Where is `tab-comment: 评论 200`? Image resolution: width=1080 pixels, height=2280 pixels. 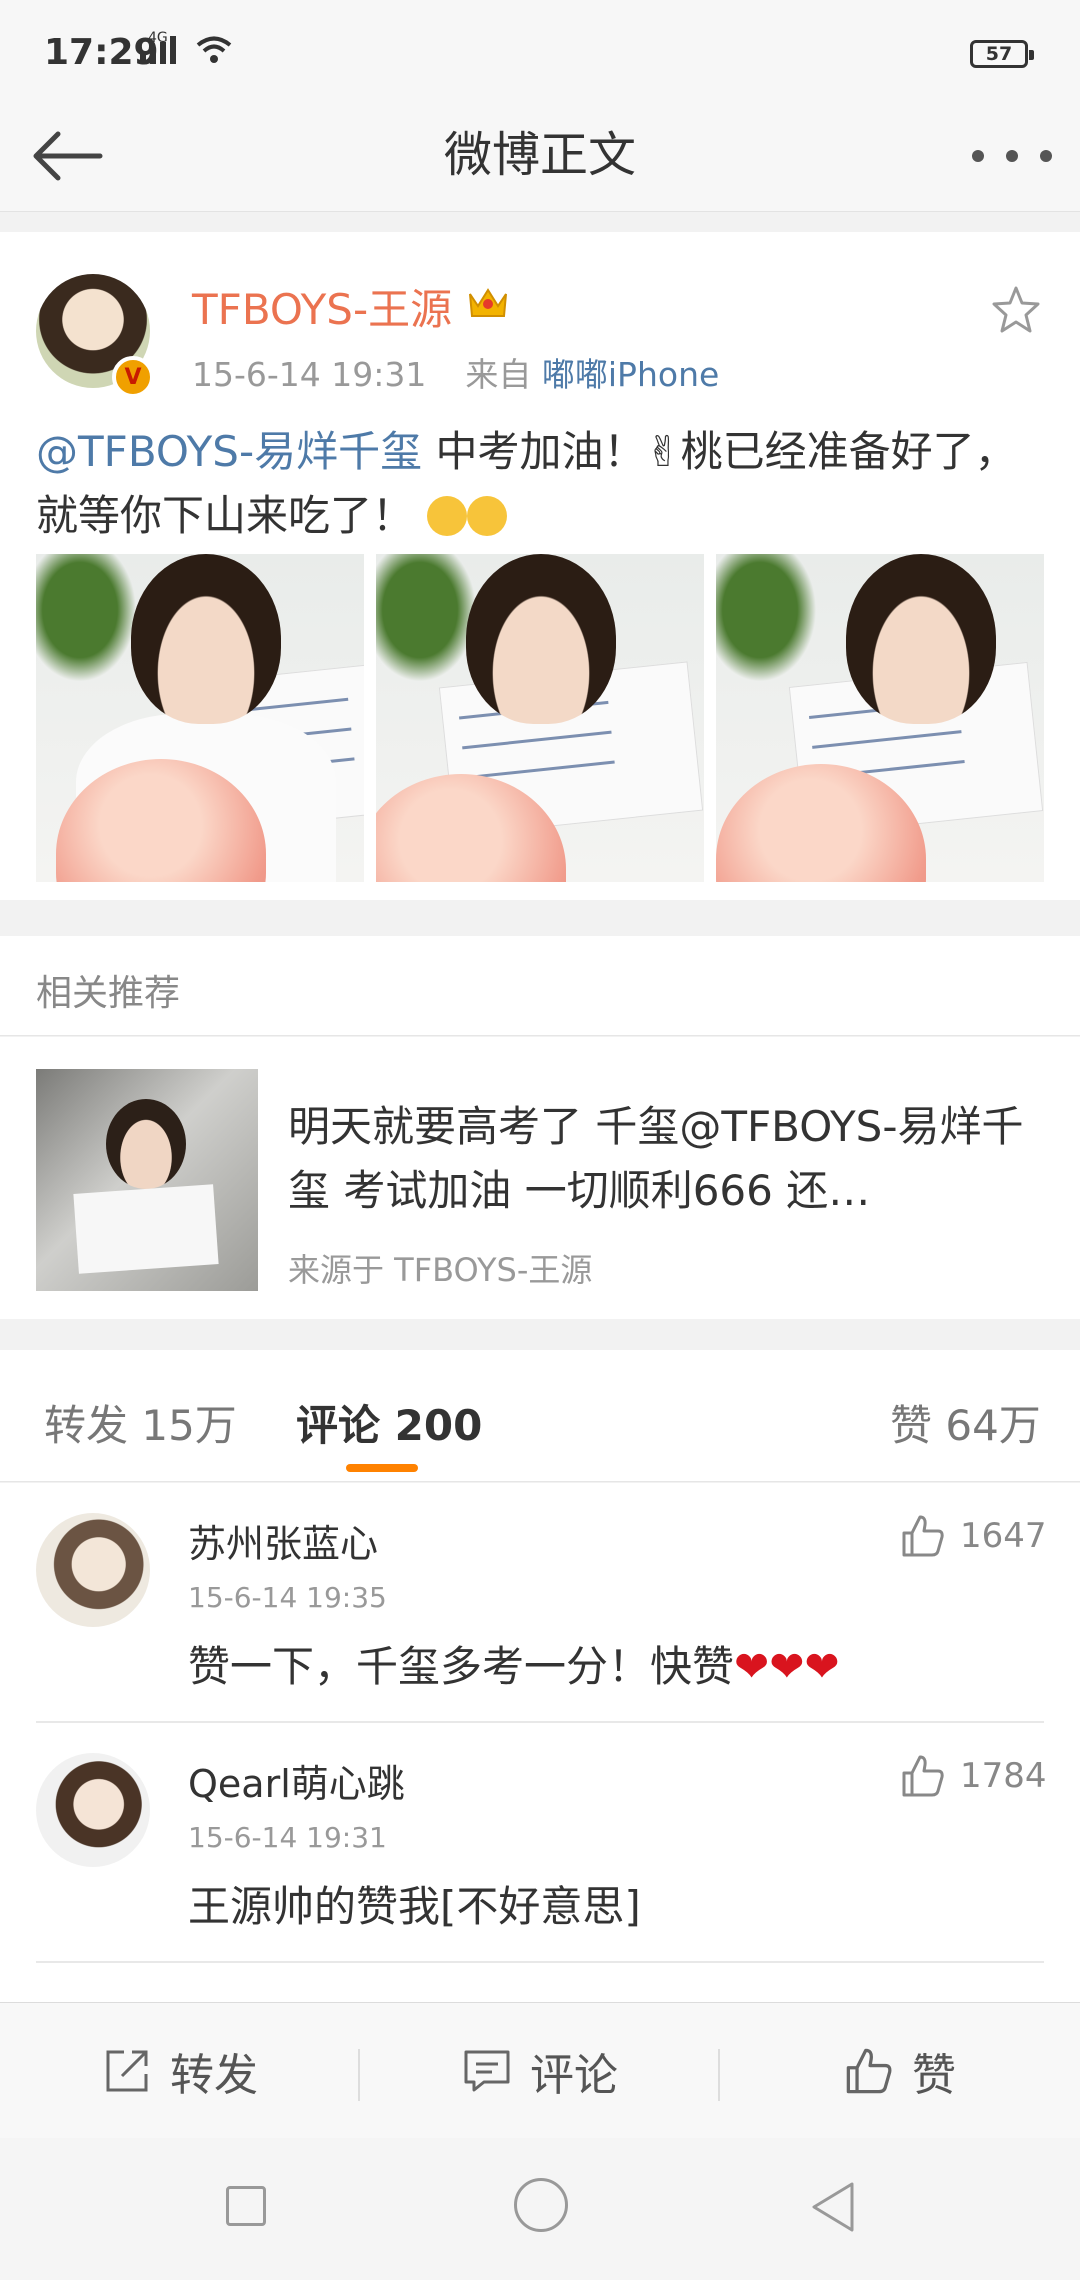 tab-comment: 评论 200 is located at coordinates (389, 1422).